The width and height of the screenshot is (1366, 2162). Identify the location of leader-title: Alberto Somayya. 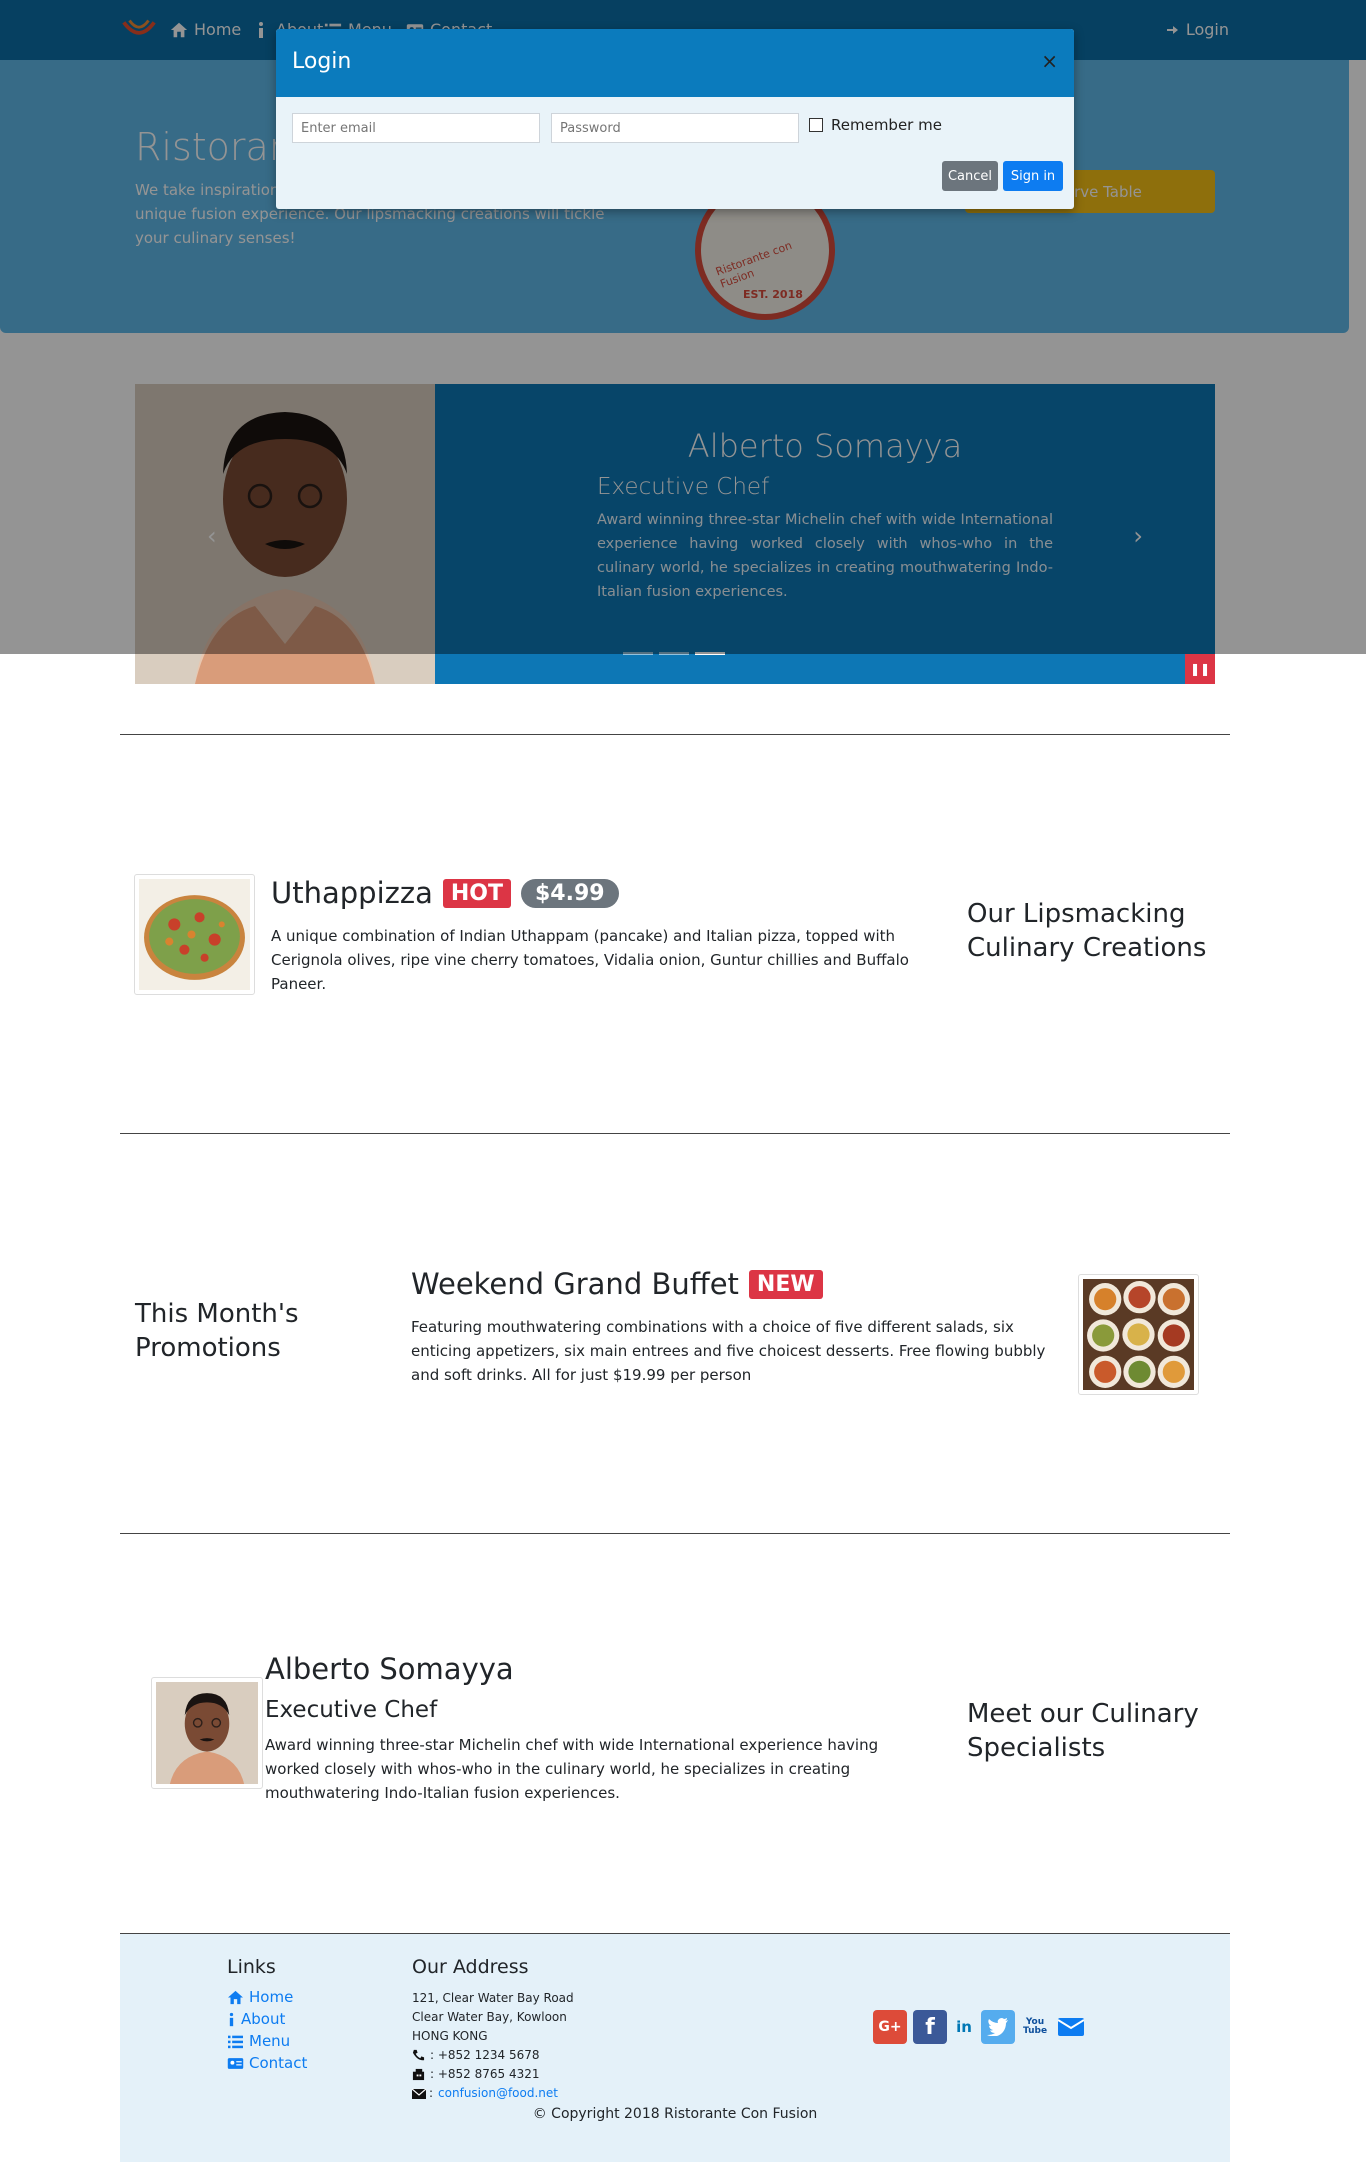
(389, 1669).